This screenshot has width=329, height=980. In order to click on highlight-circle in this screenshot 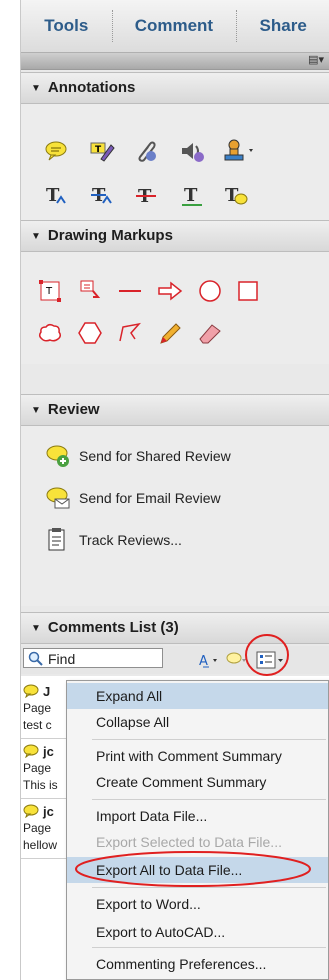, I will do `click(267, 655)`.